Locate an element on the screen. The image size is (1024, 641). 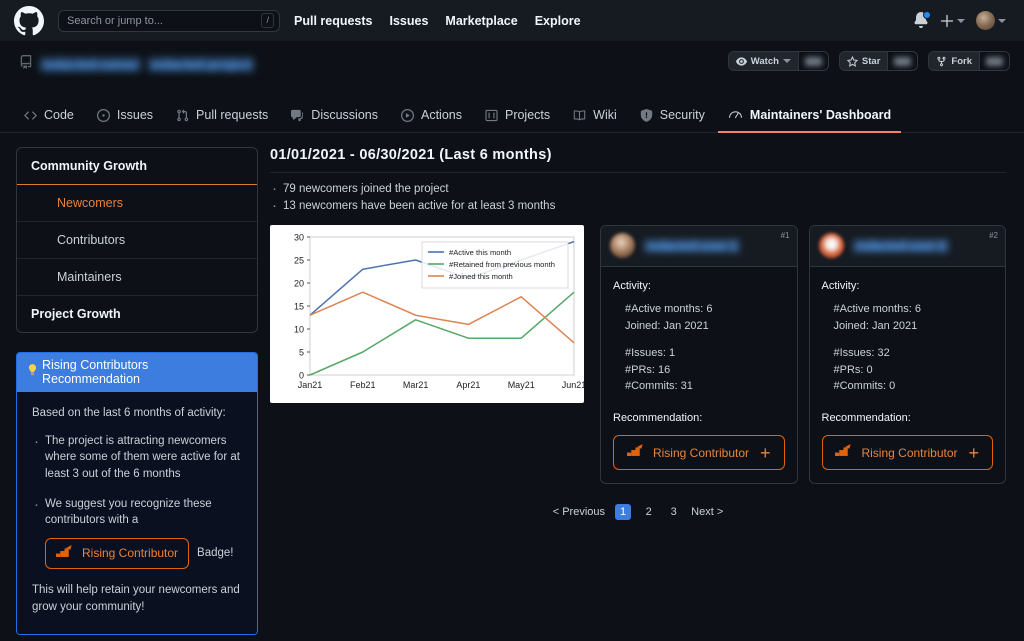
joined-date: Joined: Jan 2021 is located at coordinates (875, 325).